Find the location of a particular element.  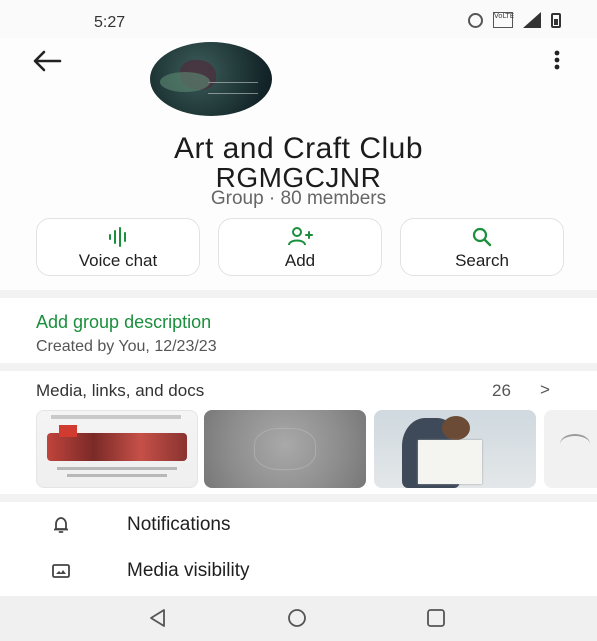

volte-icon: VoLTE is located at coordinates (503, 20).